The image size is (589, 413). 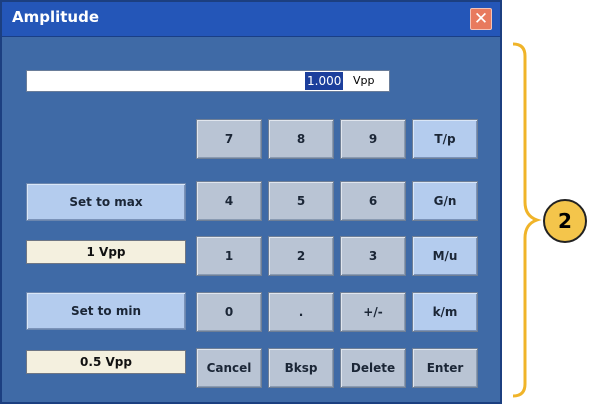 I want to click on amplitude-input-value: 1.000, so click(x=324, y=81).